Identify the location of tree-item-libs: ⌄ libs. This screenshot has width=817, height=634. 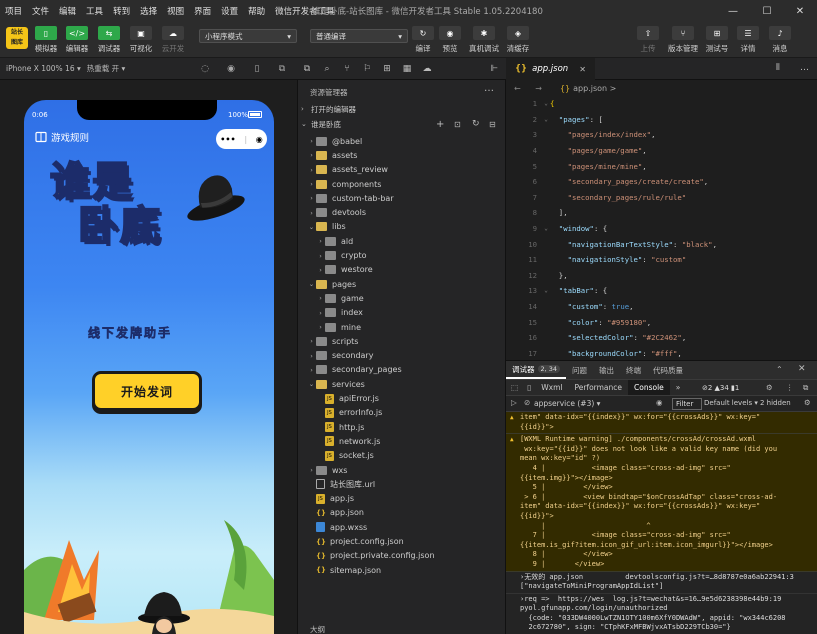
(402, 227).